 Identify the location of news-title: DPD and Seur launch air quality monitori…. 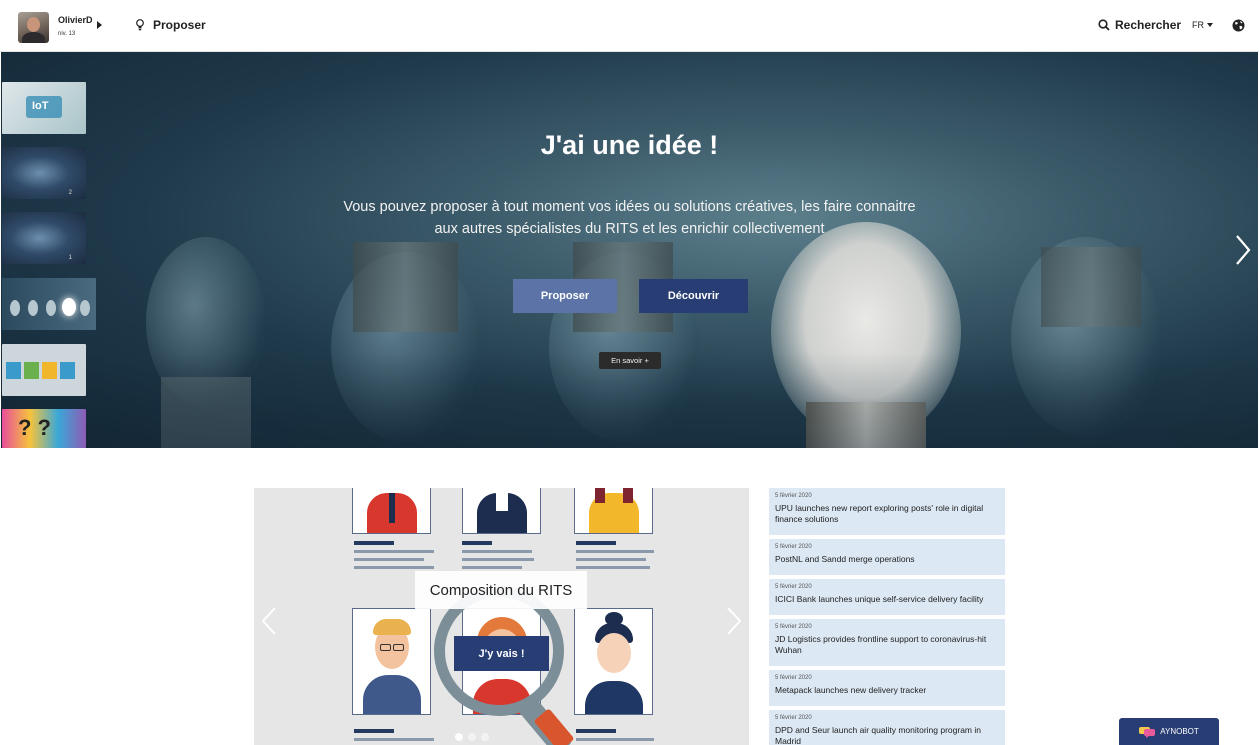
(887, 735).